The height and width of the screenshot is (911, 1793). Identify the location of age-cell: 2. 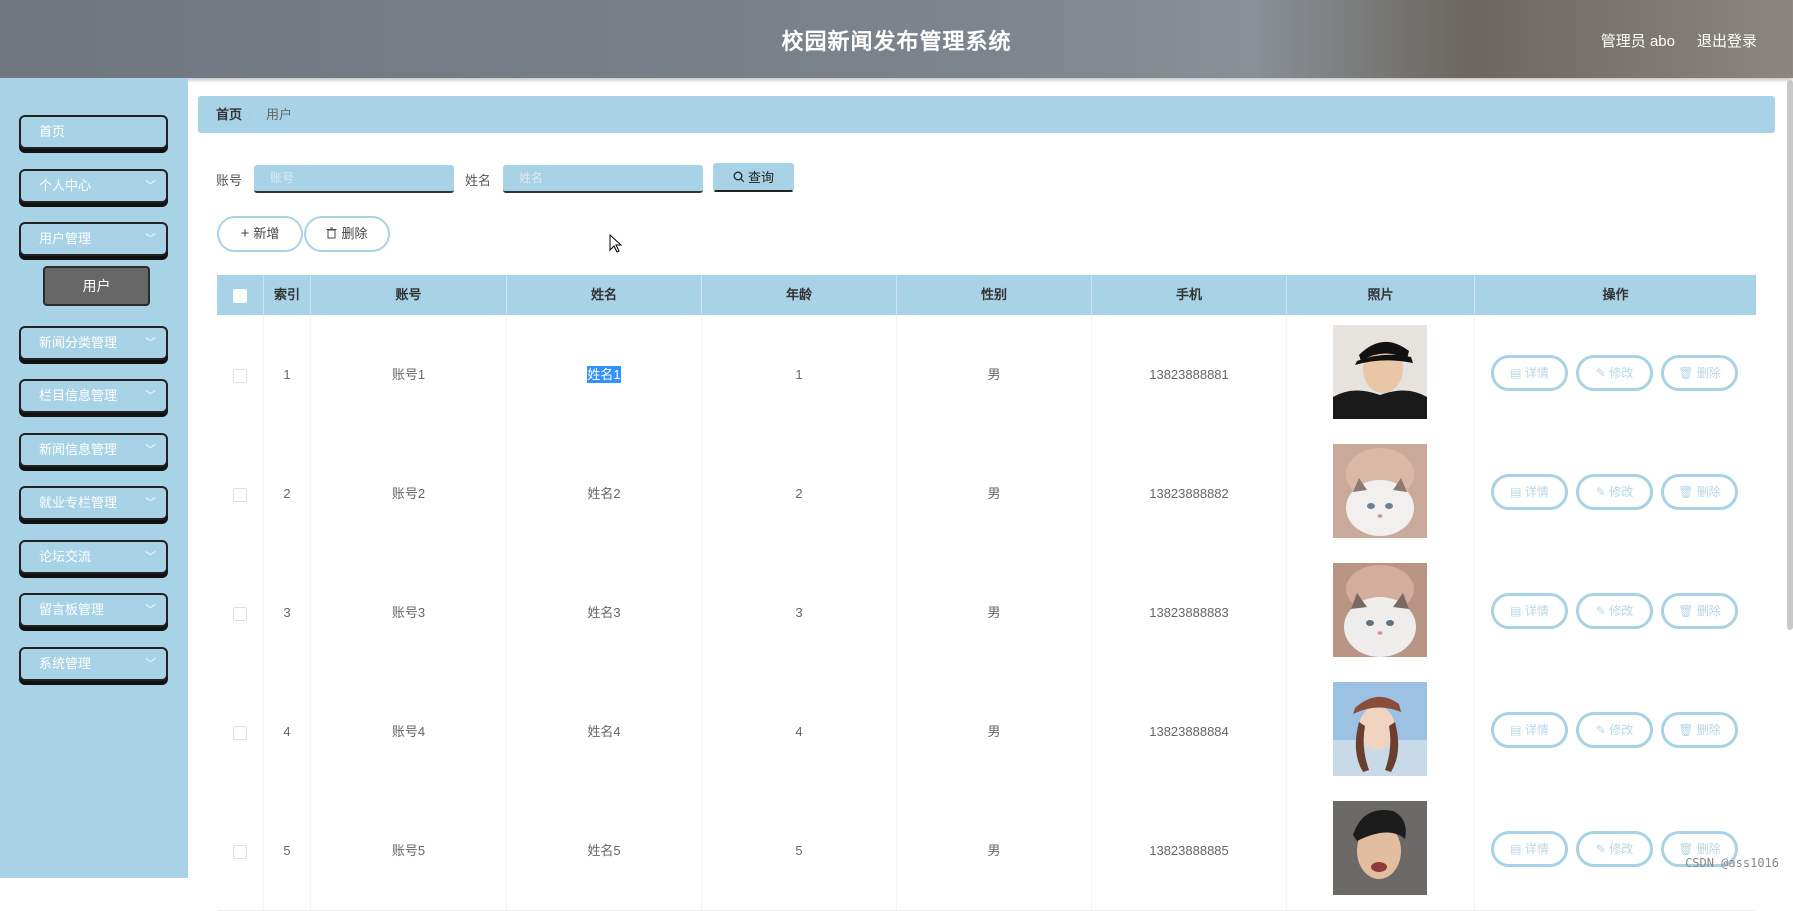
(799, 493).